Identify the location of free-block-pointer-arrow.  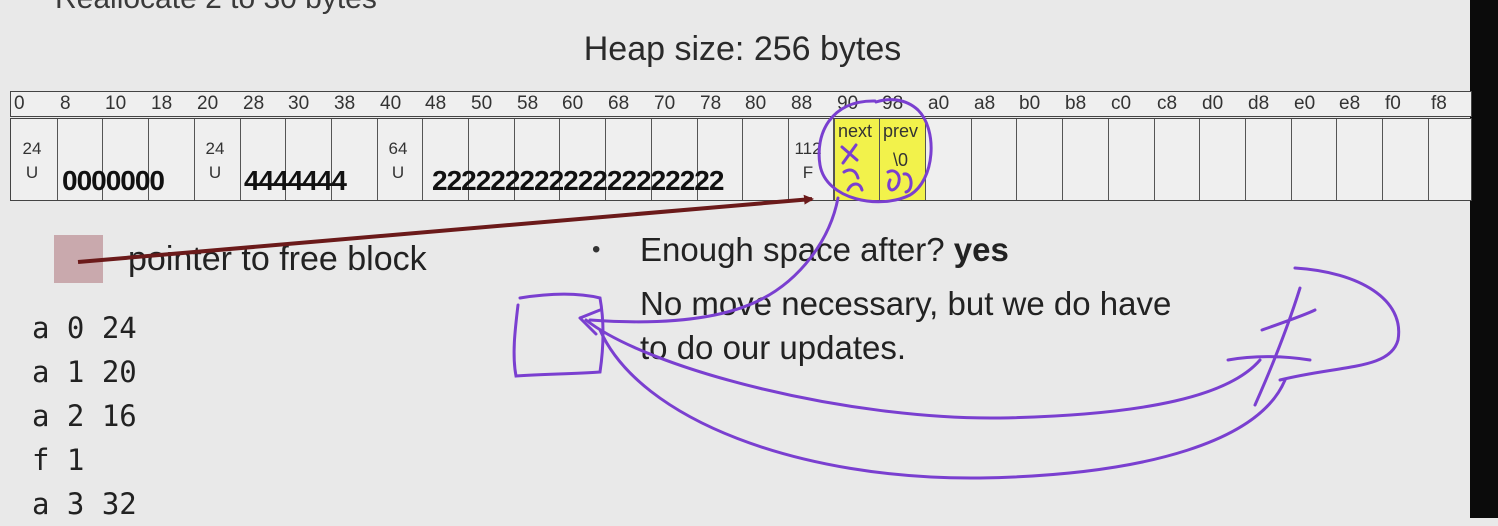
(445, 229).